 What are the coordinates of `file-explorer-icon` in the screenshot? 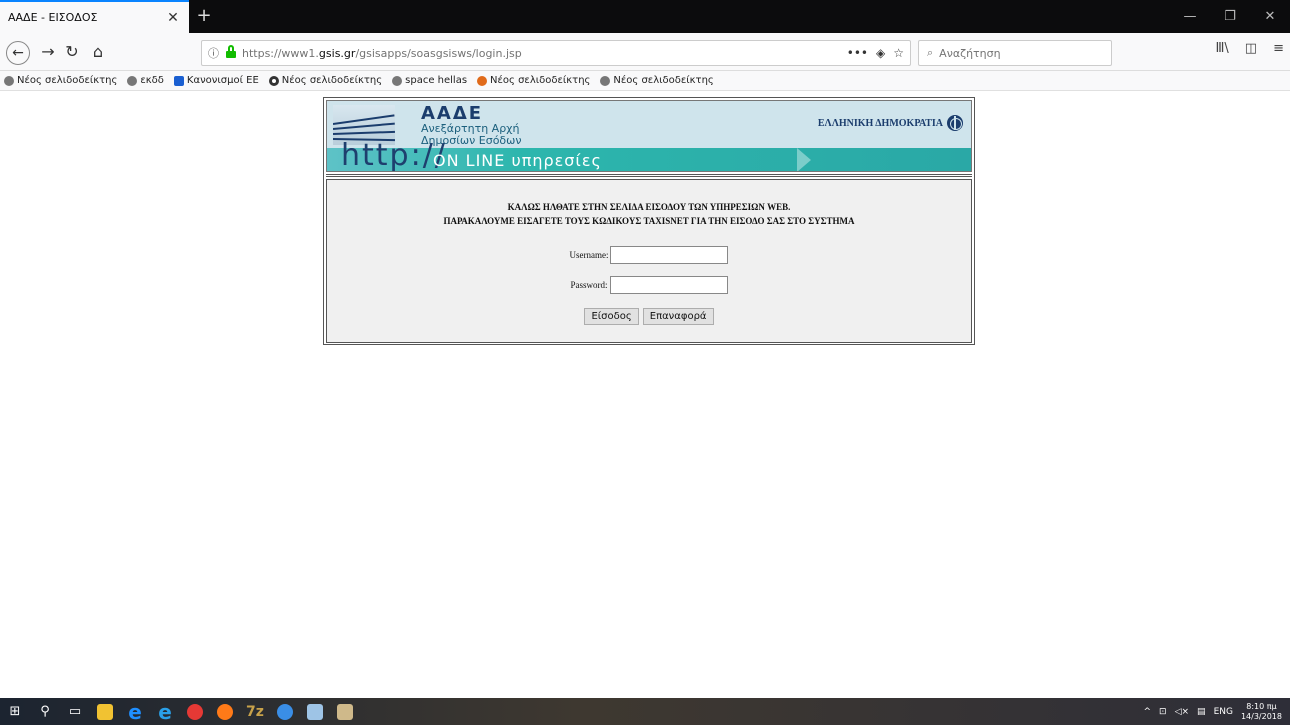 It's located at (105, 711).